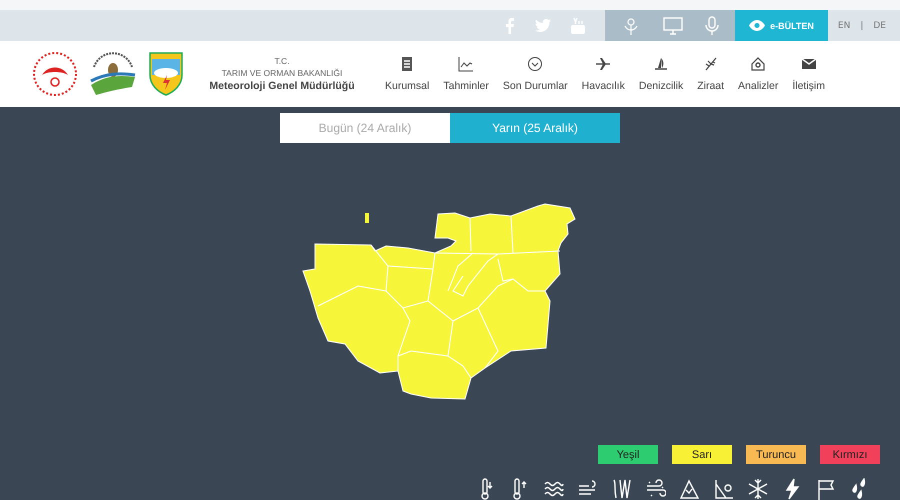 This screenshot has width=900, height=500. What do you see at coordinates (603, 64) in the screenshot?
I see `airplane-icon` at bounding box center [603, 64].